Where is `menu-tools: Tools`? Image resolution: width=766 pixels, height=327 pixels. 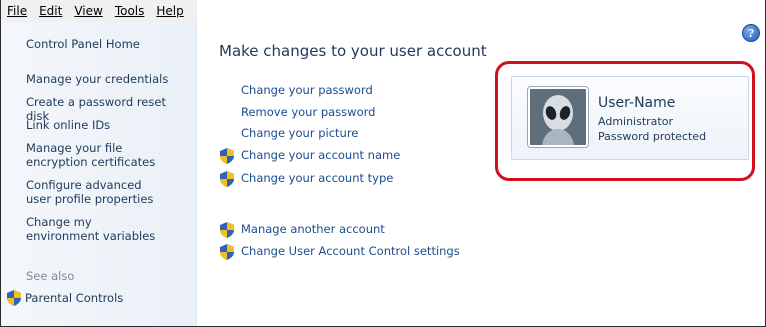 menu-tools: Tools is located at coordinates (130, 11).